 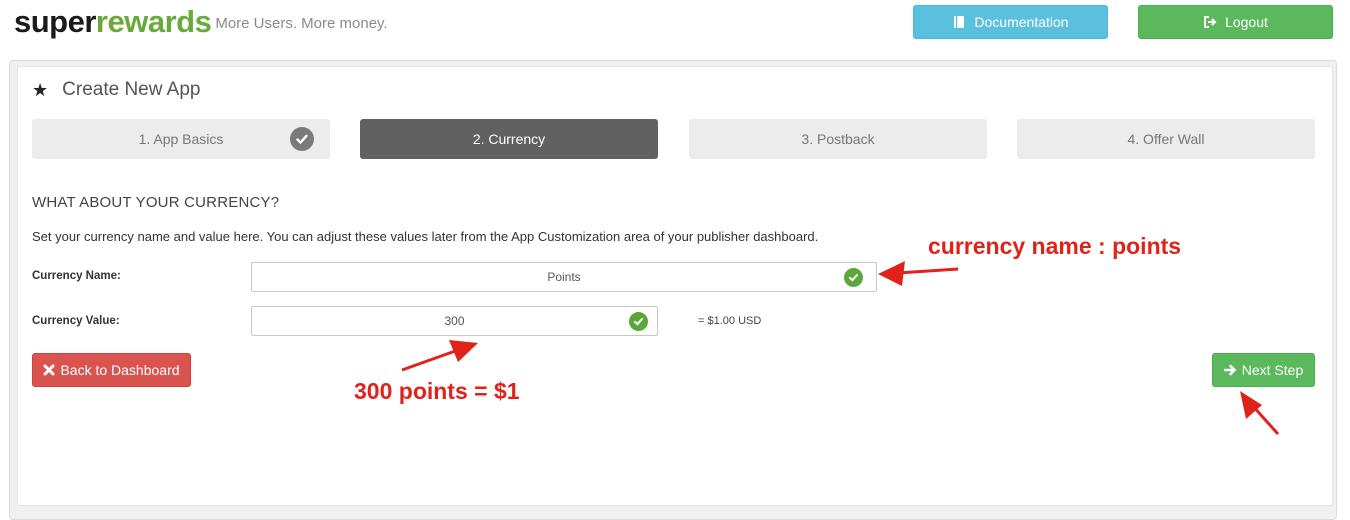 I want to click on currency-value-value: 300, so click(x=454, y=321).